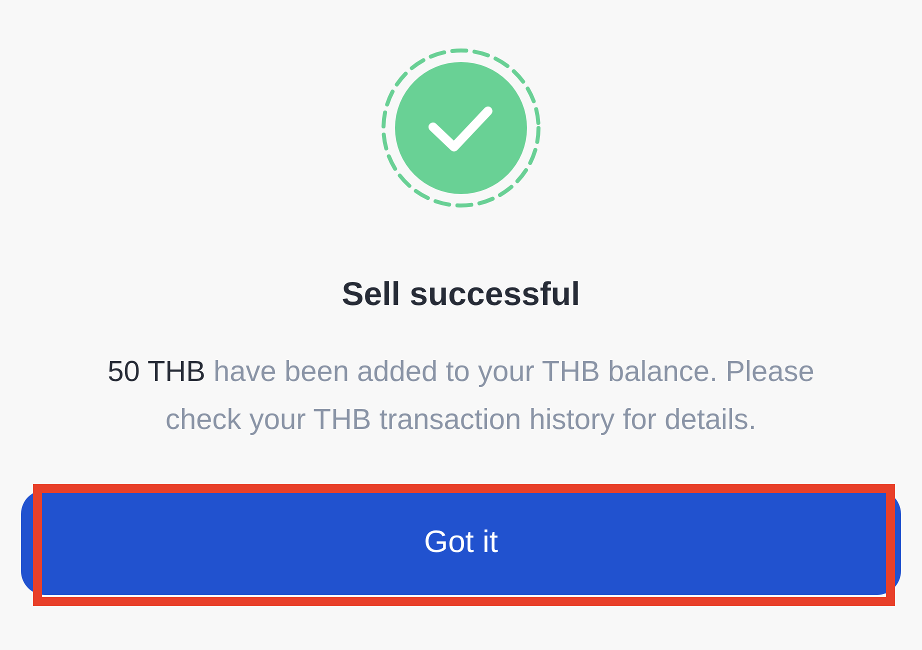 This screenshot has width=922, height=650. I want to click on success-message: 50 THB have been added to your THB balance. Please check your THB transaction history for details., so click(461, 396).